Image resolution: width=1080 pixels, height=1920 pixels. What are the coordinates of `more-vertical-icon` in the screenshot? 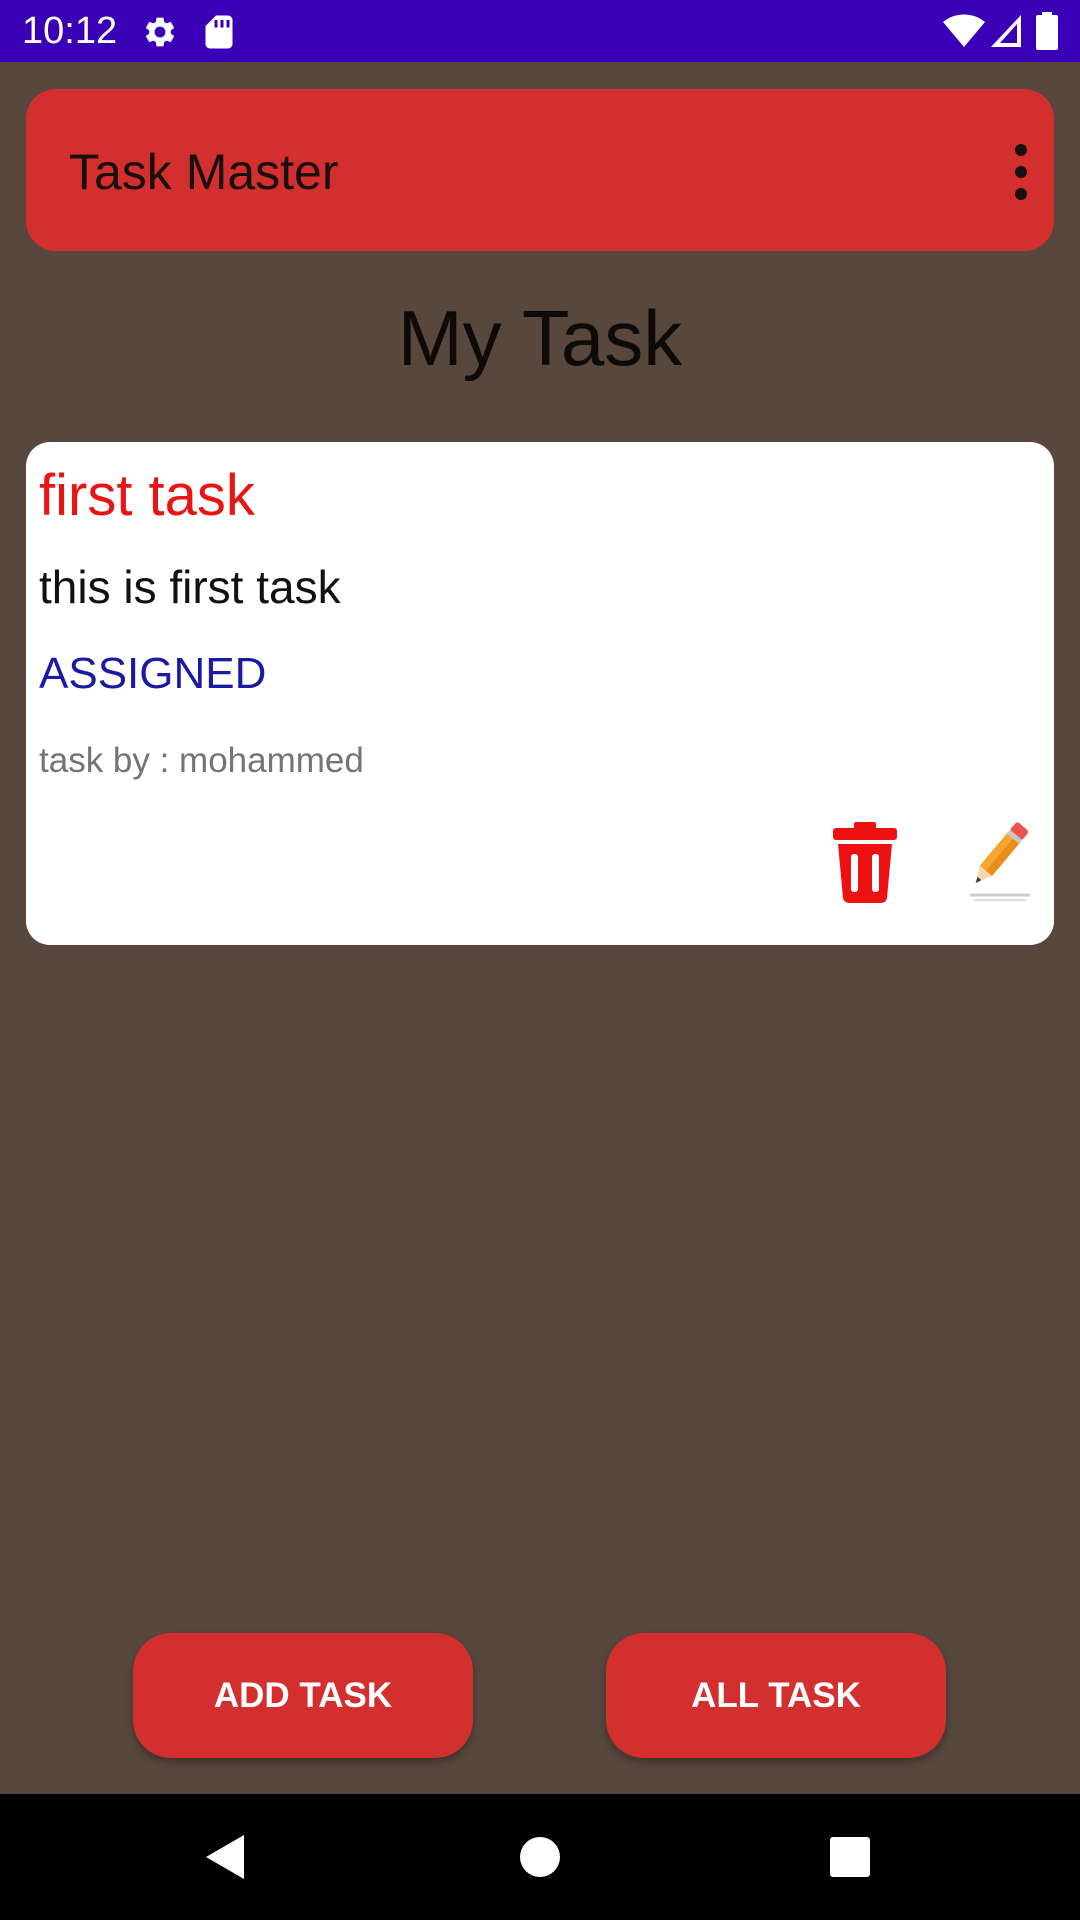 It's located at (1021, 172).